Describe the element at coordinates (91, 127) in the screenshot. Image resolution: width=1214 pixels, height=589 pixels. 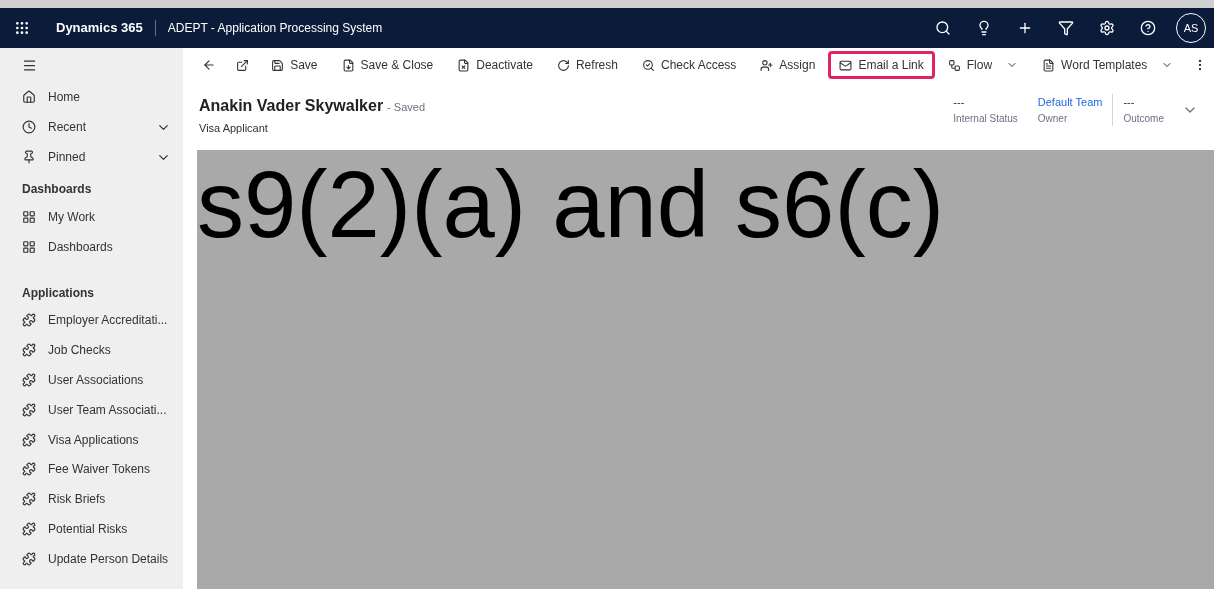
I see `sidebar-item: Recent` at that location.